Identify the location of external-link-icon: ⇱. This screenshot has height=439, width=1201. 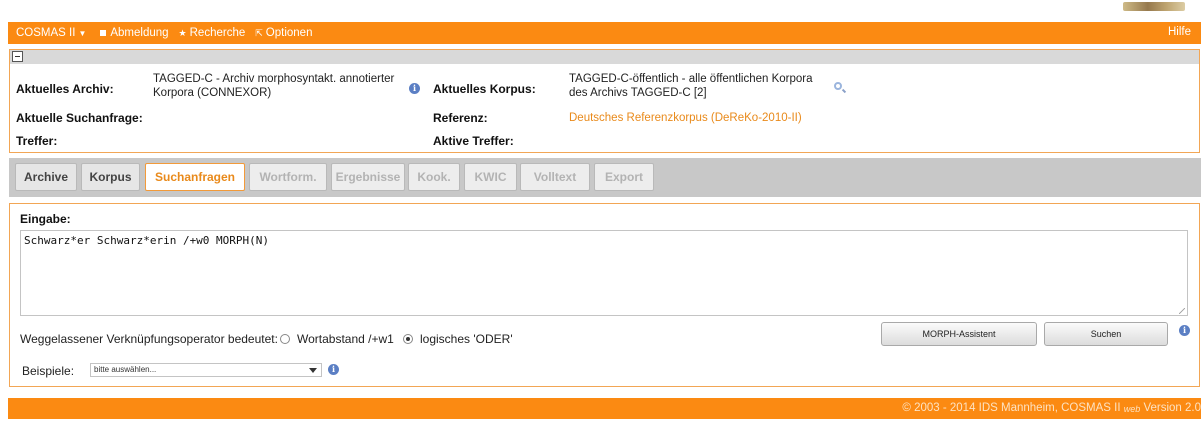
(259, 32).